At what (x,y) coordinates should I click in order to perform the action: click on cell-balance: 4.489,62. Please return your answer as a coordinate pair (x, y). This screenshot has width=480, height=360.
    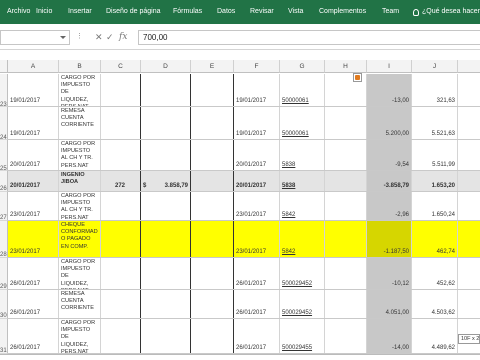
    Looking at the image, I should click on (435, 336).